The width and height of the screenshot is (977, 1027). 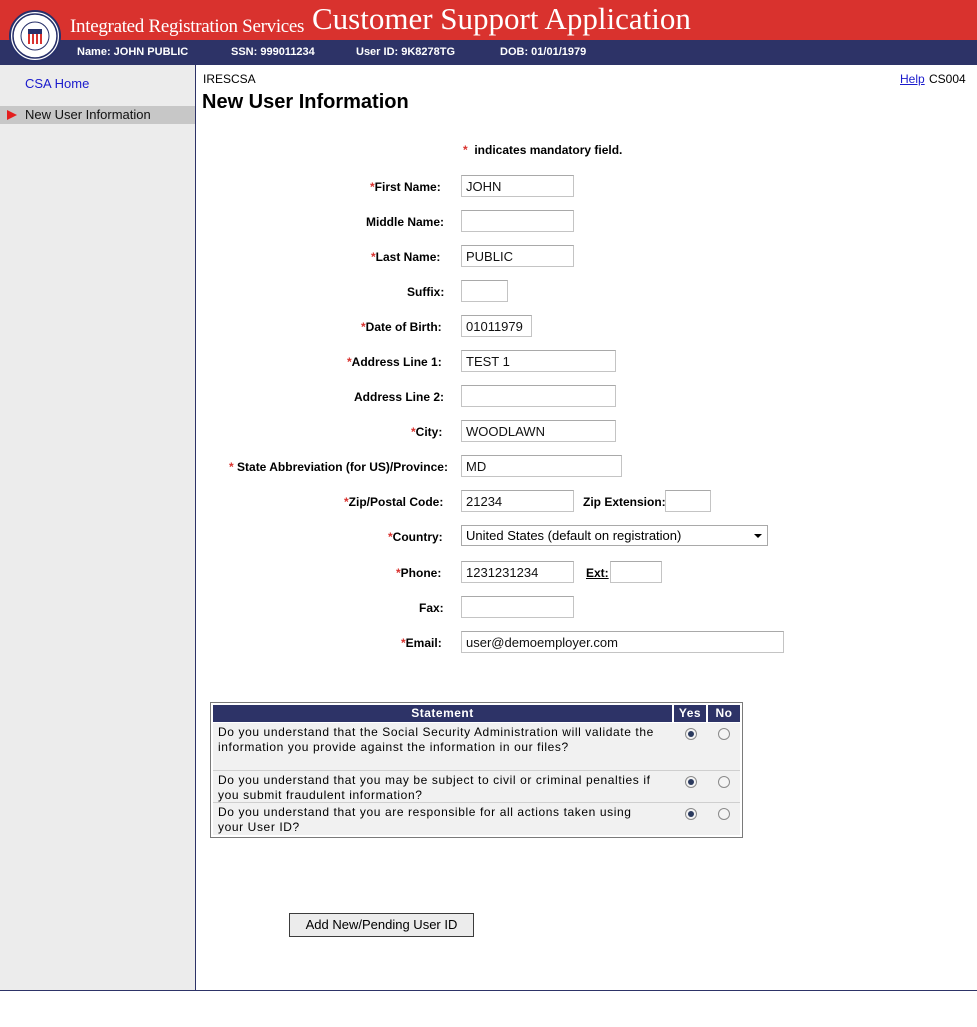 I want to click on dob-input, so click(x=496, y=326).